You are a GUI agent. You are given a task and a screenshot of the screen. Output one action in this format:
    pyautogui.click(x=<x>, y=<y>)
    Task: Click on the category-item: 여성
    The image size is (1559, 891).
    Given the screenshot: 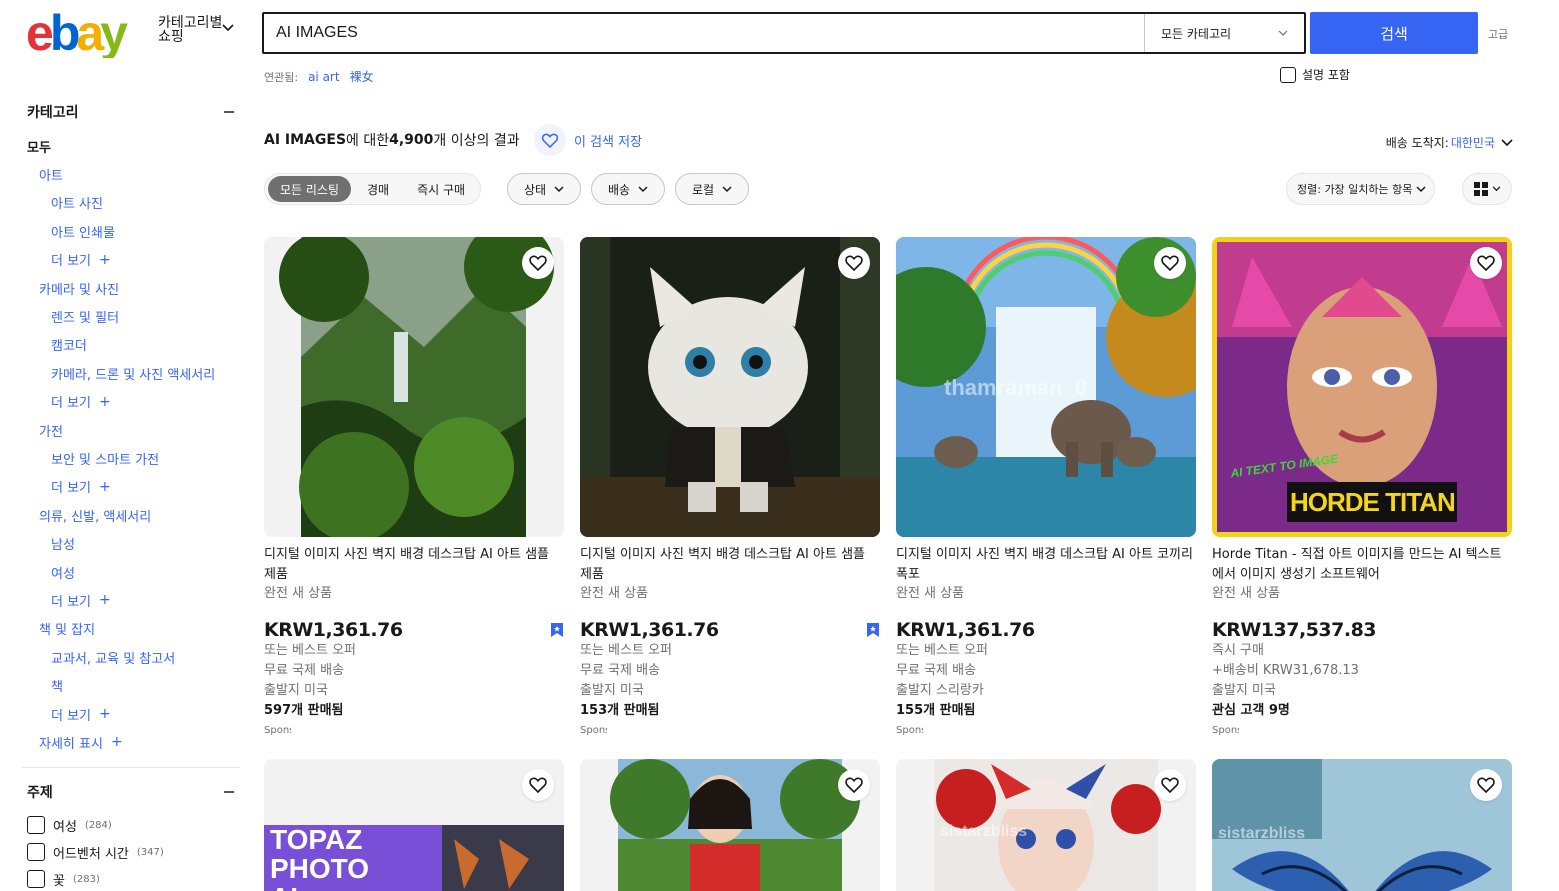 What is the action you would take?
    pyautogui.click(x=131, y=572)
    